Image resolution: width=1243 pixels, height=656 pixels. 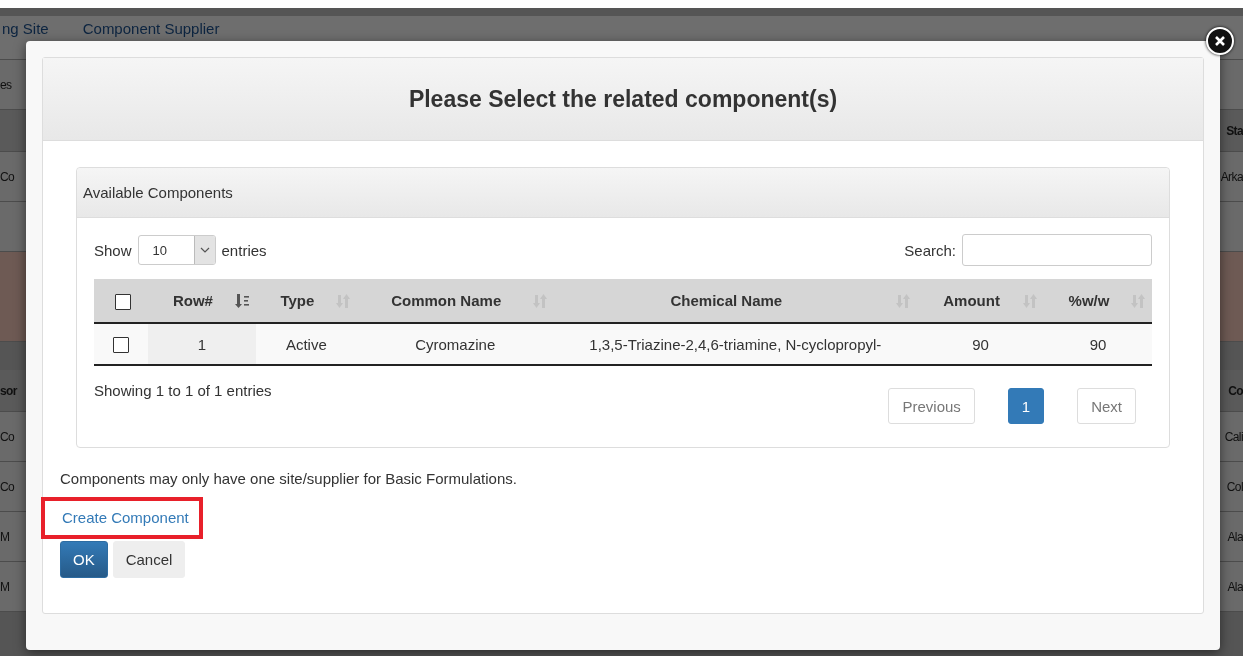 What do you see at coordinates (1098, 301) in the screenshot?
I see `column-header: %w/w` at bounding box center [1098, 301].